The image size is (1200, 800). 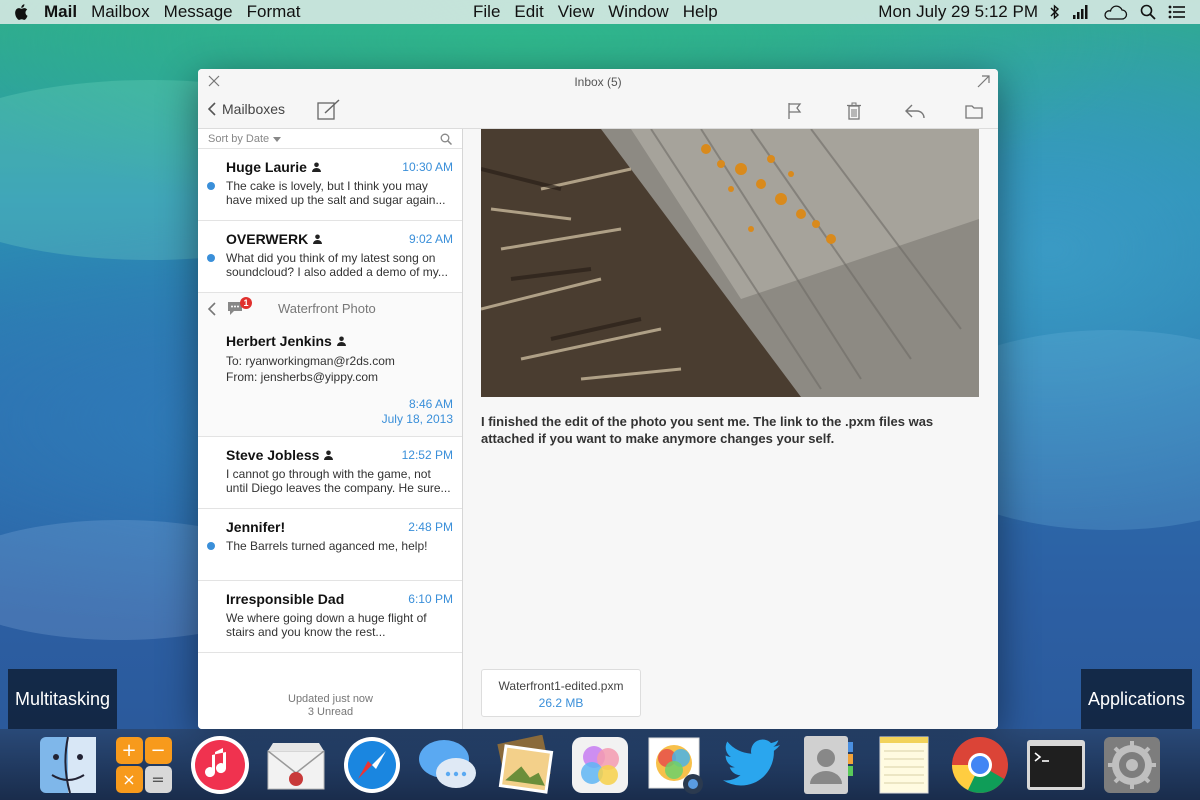 What do you see at coordinates (958, 12) in the screenshot?
I see `menu-clock: Mon July 29 5:12 PM` at bounding box center [958, 12].